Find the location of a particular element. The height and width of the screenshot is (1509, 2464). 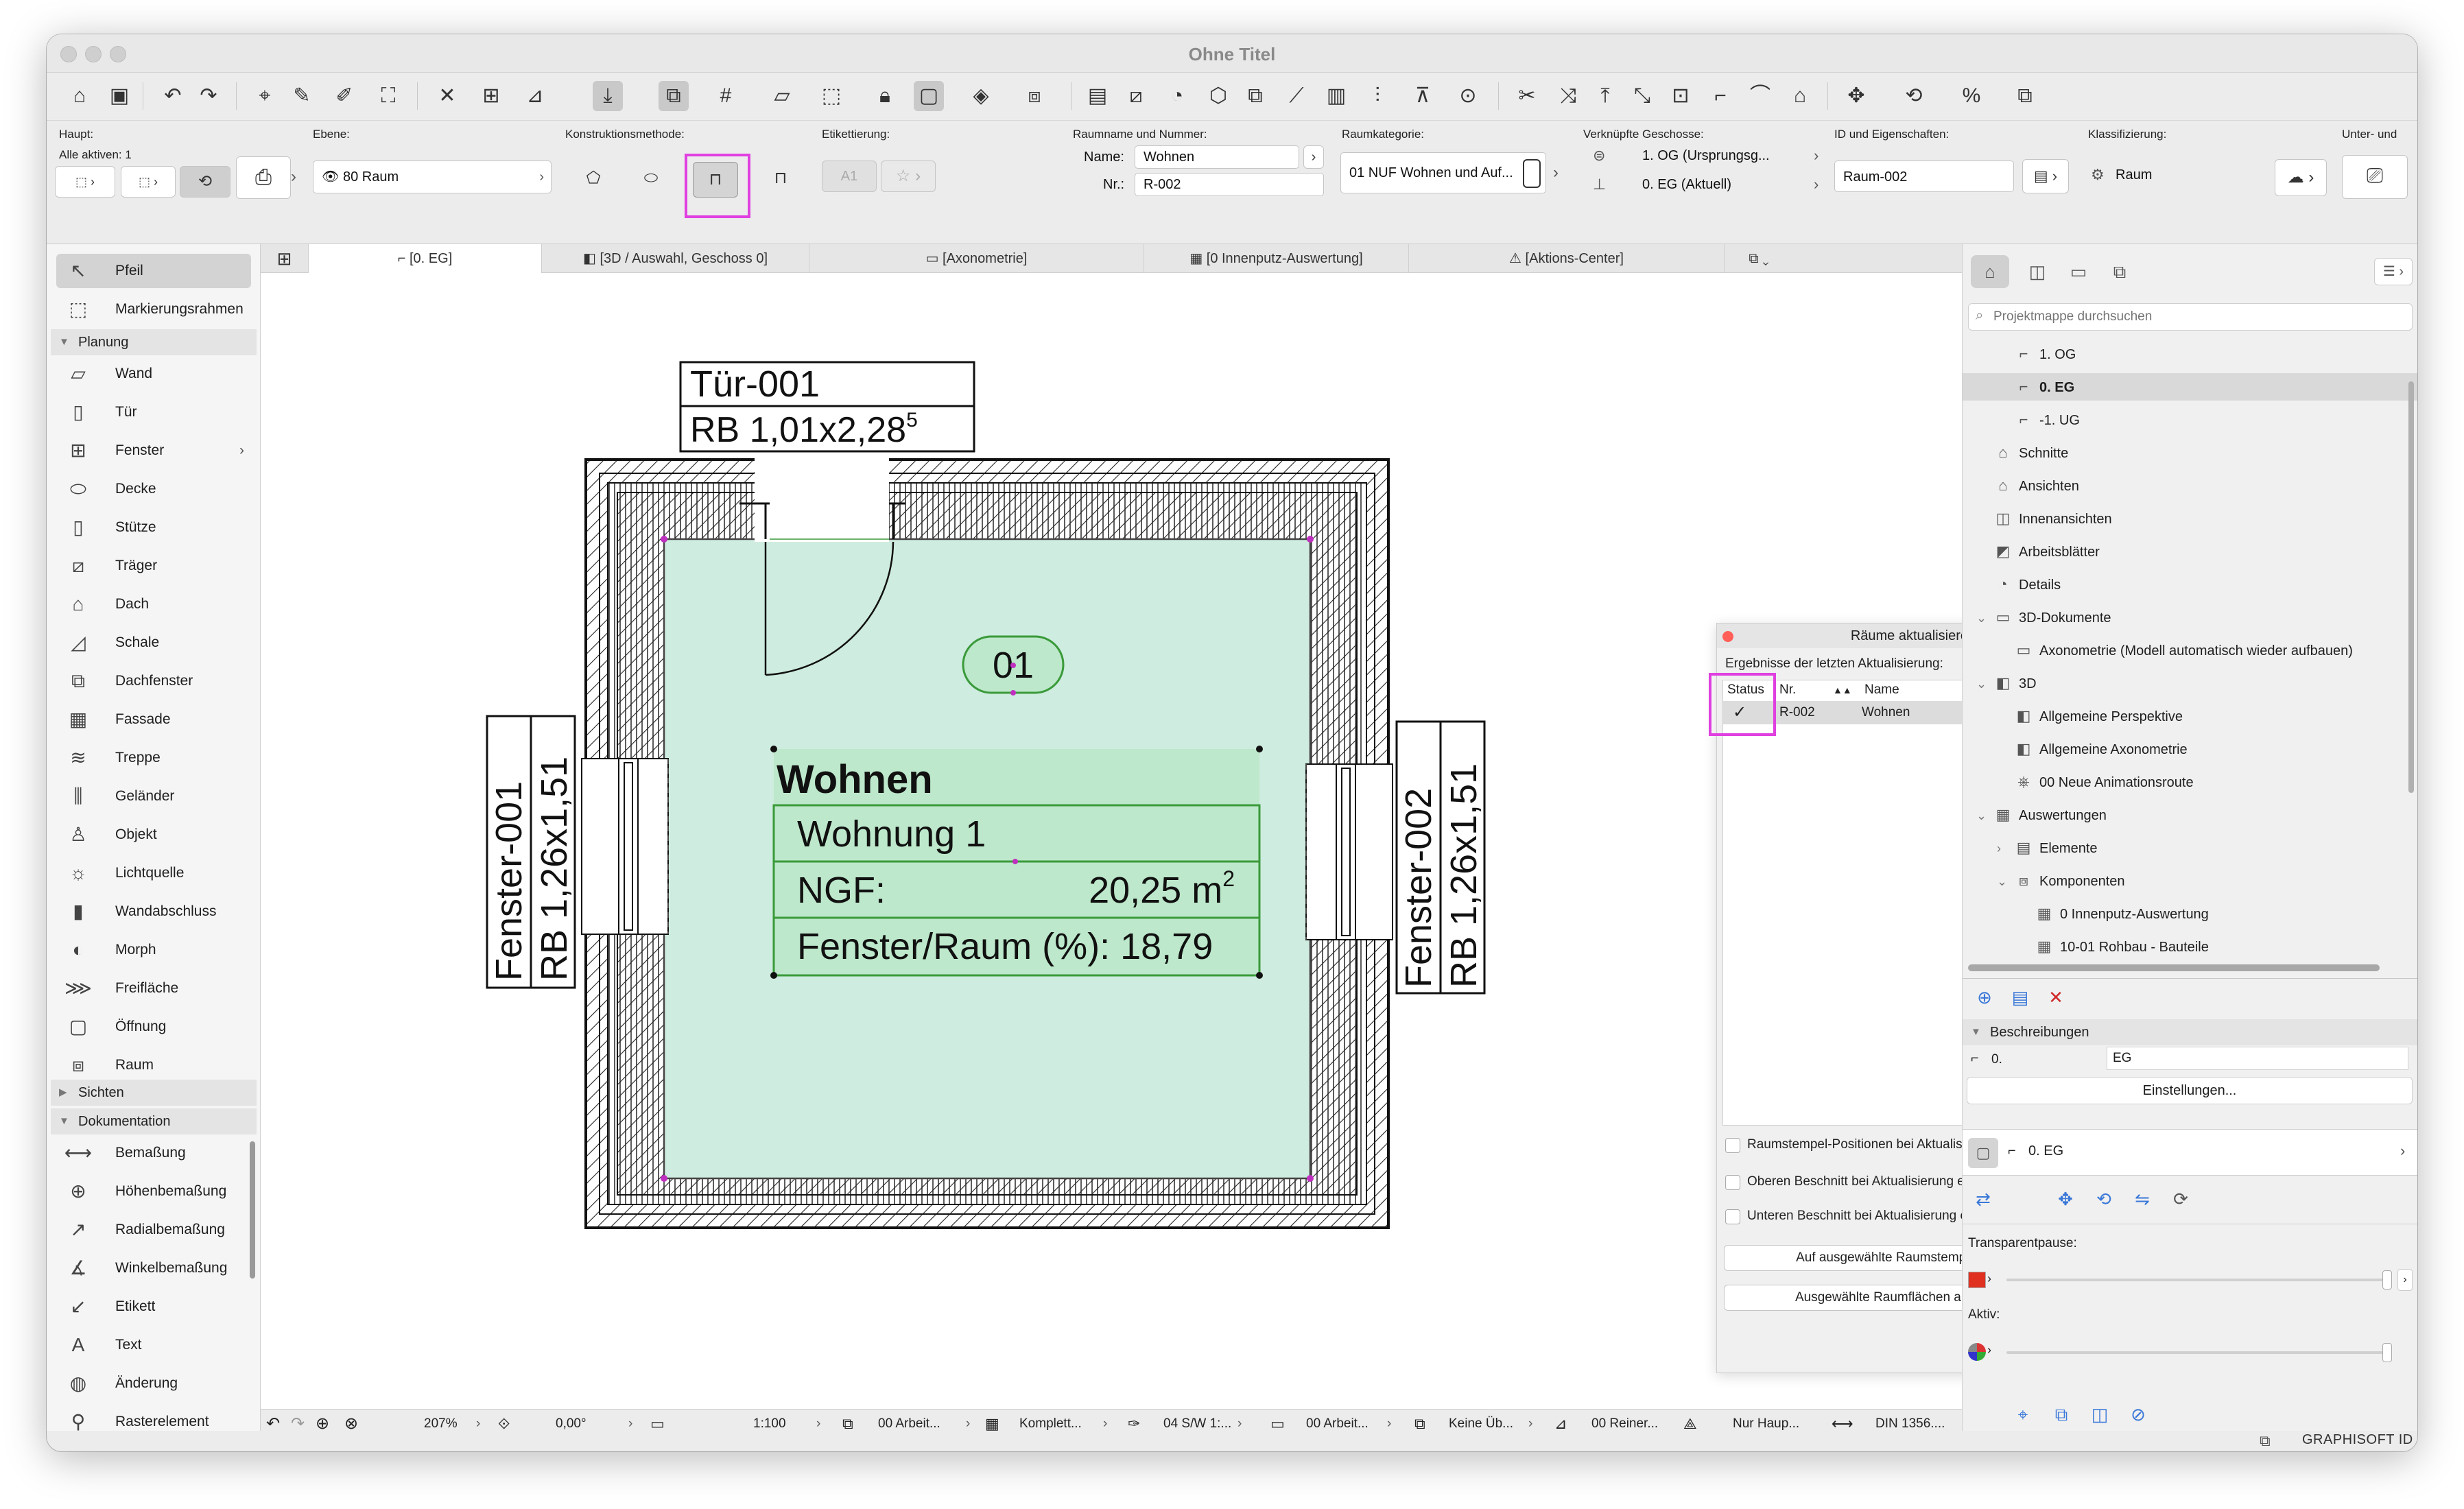

tool-dachfenster: ⧉ Dachfenster is located at coordinates (154, 681).